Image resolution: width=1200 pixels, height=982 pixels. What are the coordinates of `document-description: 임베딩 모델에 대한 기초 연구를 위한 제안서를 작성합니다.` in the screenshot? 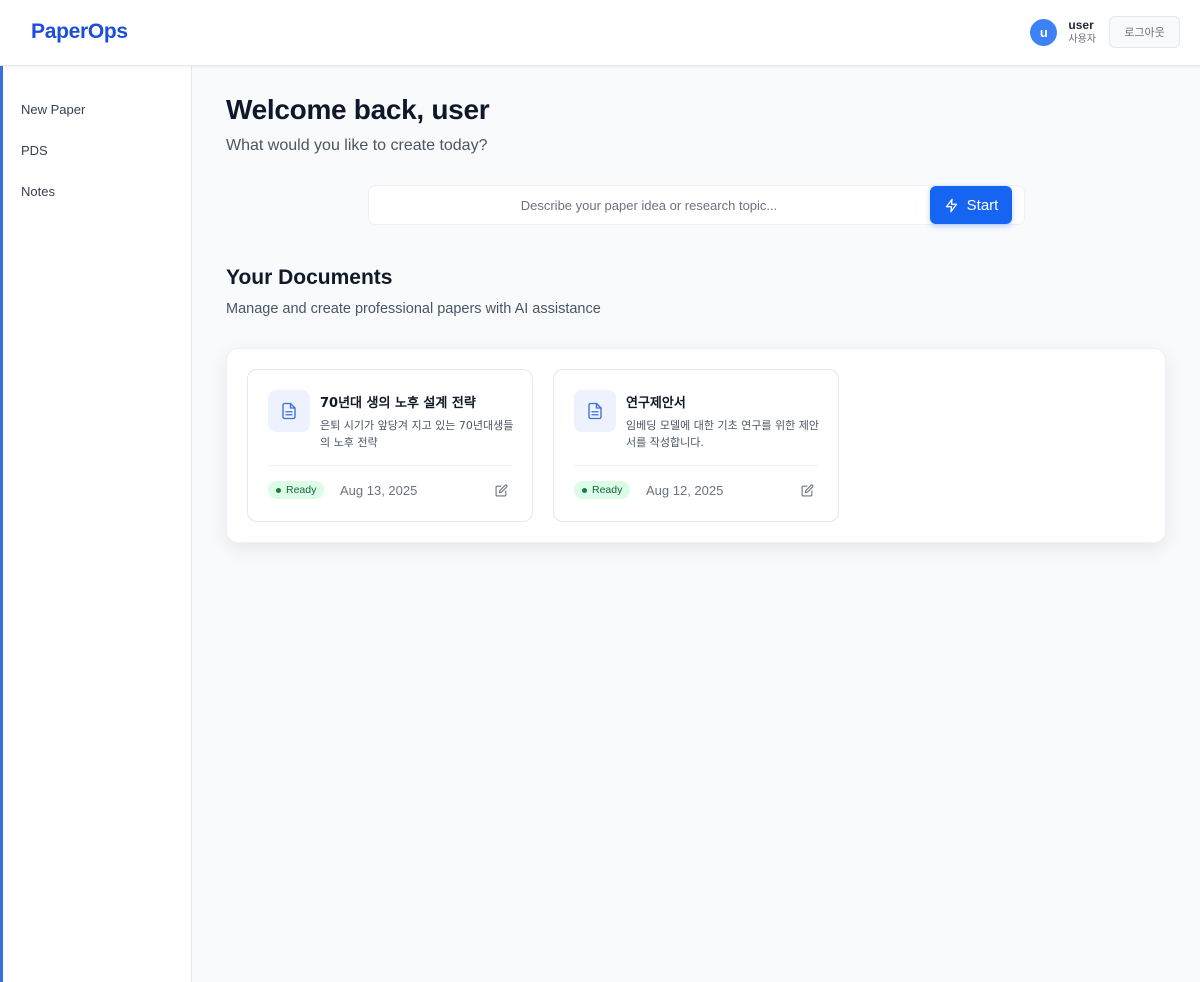 It's located at (723, 434).